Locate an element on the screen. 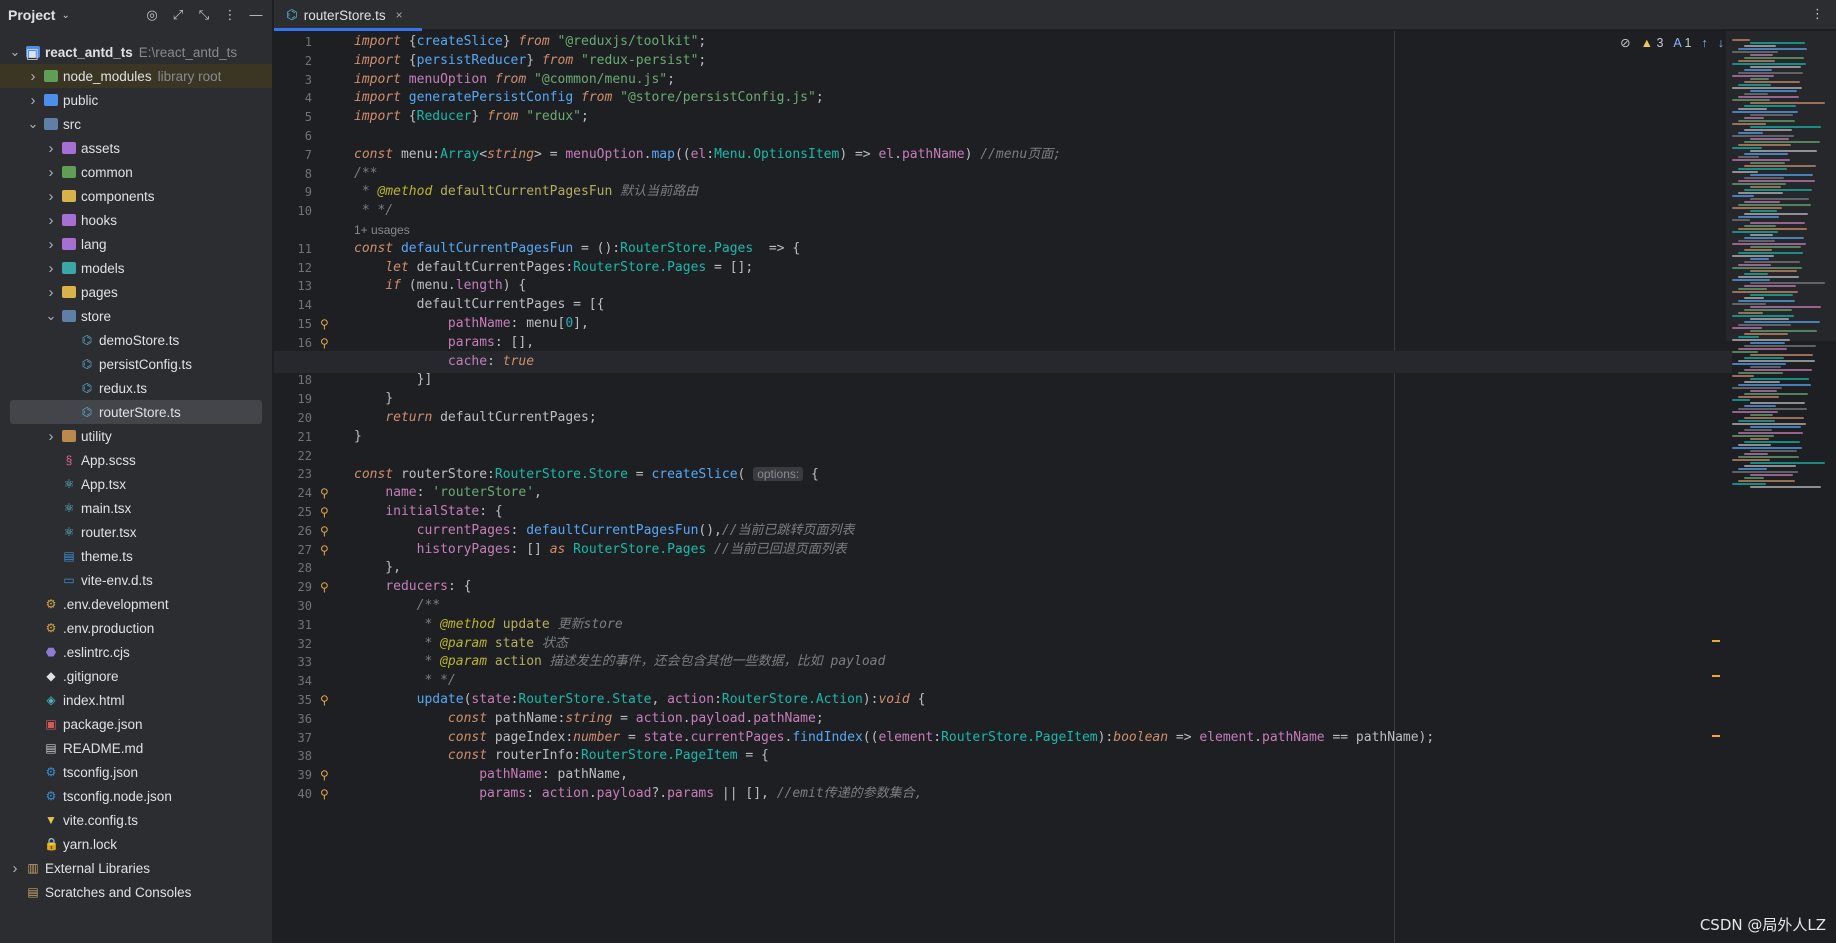  tree-item: › components is located at coordinates (136, 196).